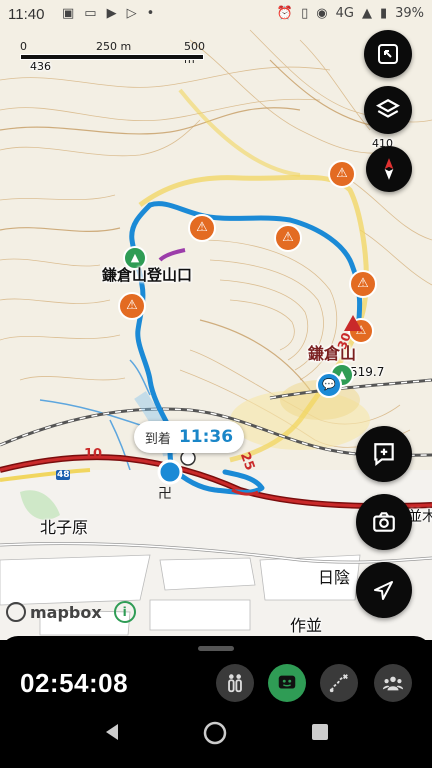  I want to click on play-icon: ▷, so click(131, 13).